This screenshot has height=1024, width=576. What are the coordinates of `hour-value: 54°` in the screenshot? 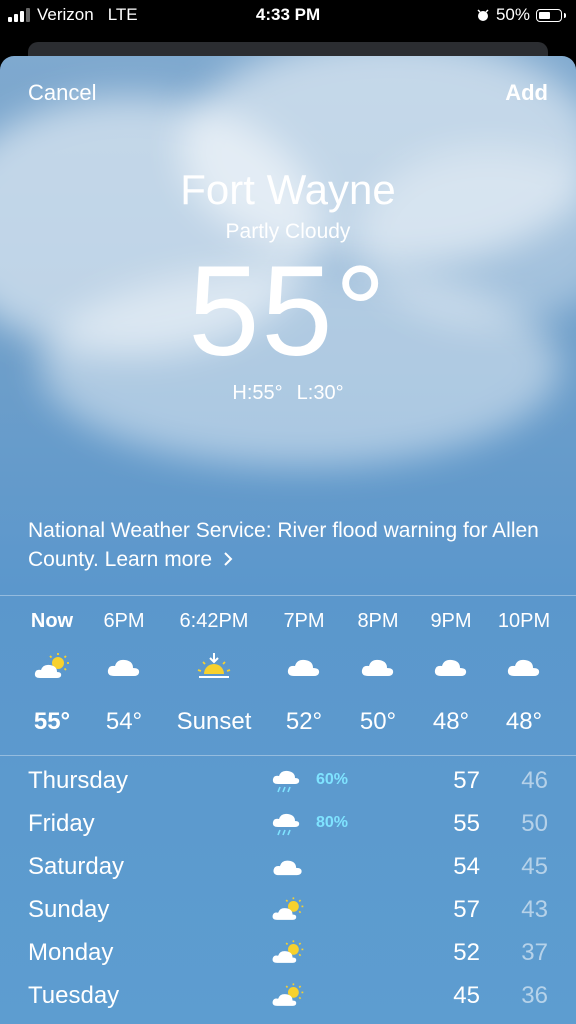 It's located at (124, 721).